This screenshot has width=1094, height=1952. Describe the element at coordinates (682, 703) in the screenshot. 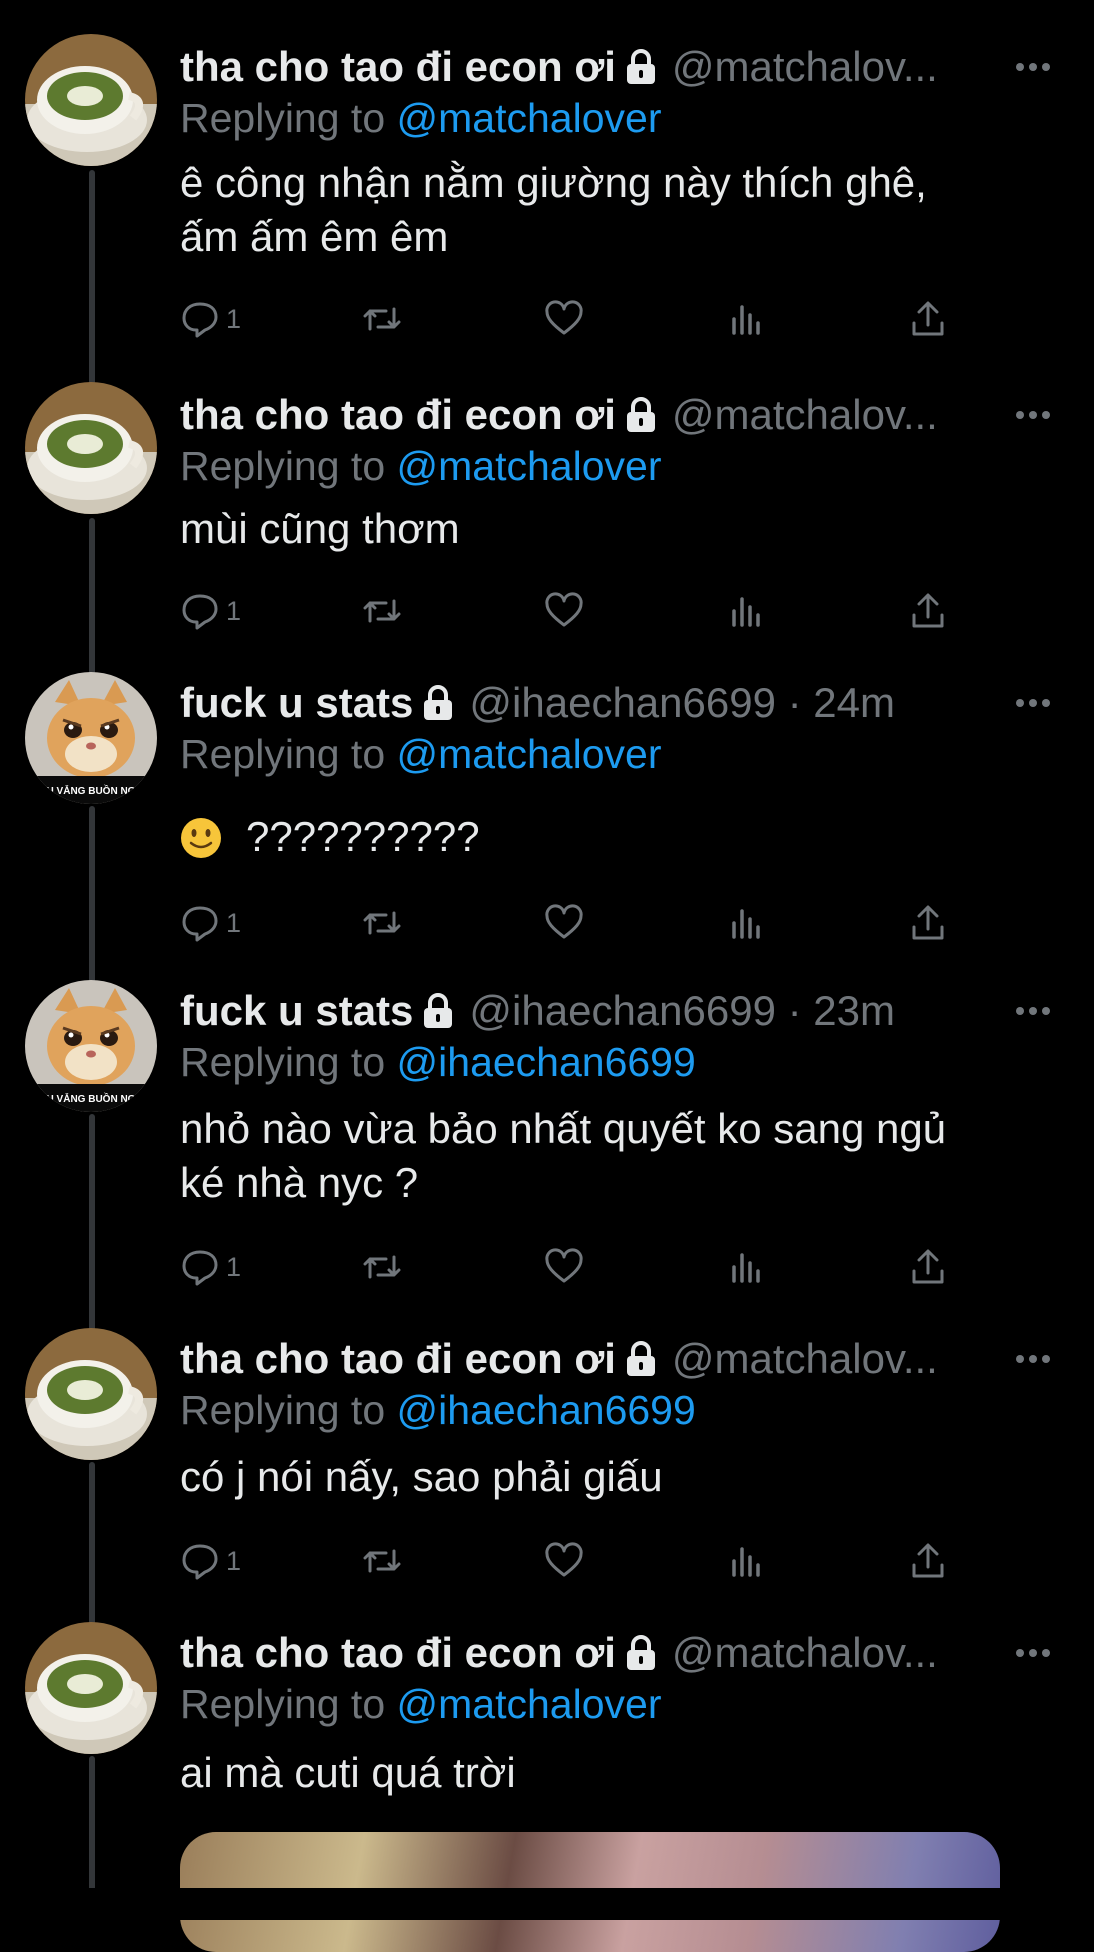

I see `user-handle: @ihaechan6699 · 24m` at that location.